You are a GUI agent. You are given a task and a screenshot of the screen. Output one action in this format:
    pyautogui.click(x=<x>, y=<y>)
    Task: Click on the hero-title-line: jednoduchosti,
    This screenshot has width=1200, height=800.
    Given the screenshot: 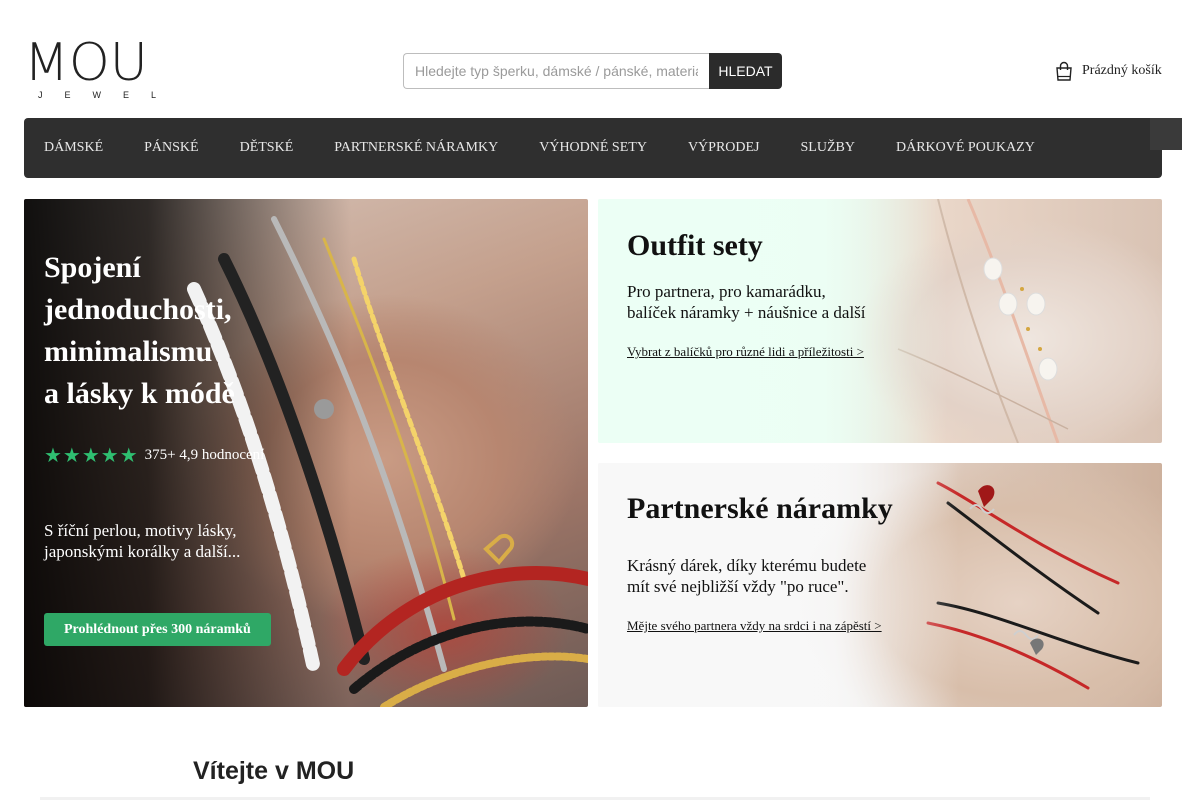 What is the action you would take?
    pyautogui.click(x=138, y=309)
    